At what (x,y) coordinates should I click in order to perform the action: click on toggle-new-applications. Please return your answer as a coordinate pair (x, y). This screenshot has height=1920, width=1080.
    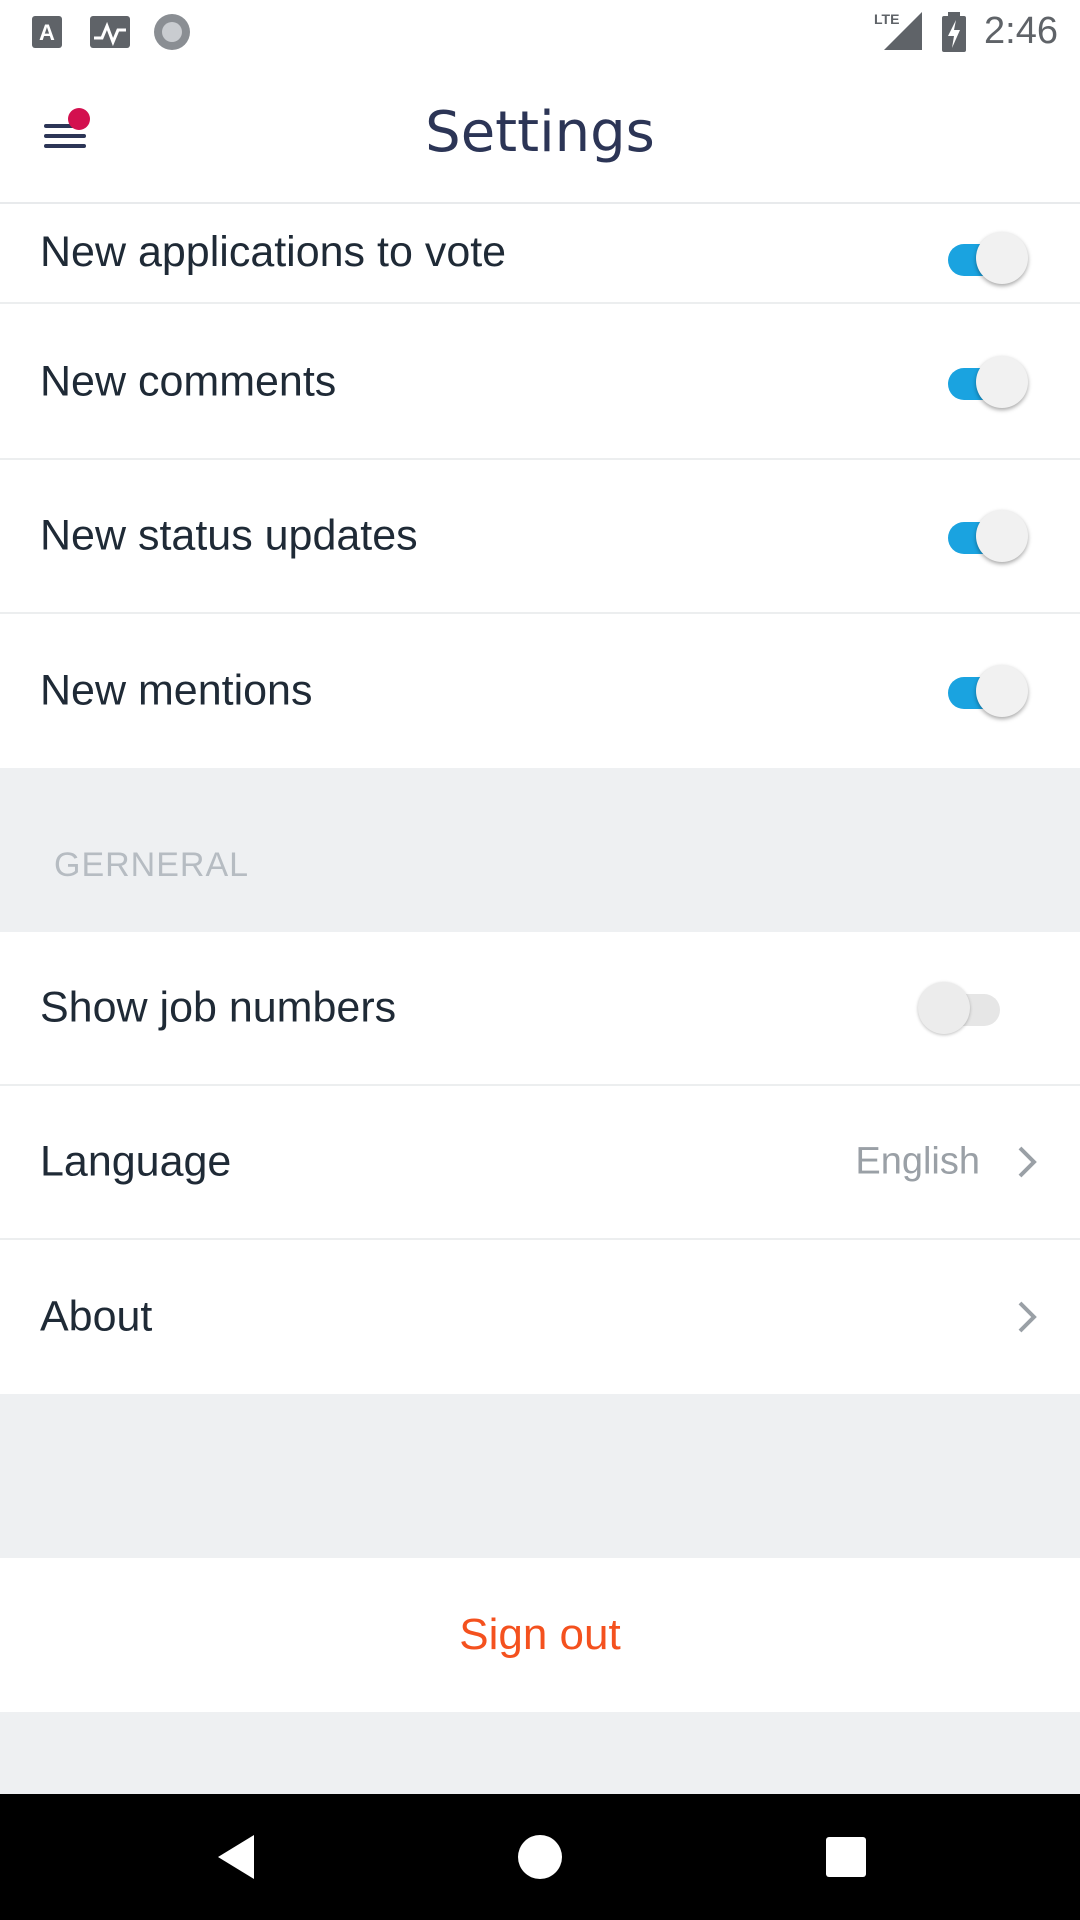
    Looking at the image, I should click on (985, 258).